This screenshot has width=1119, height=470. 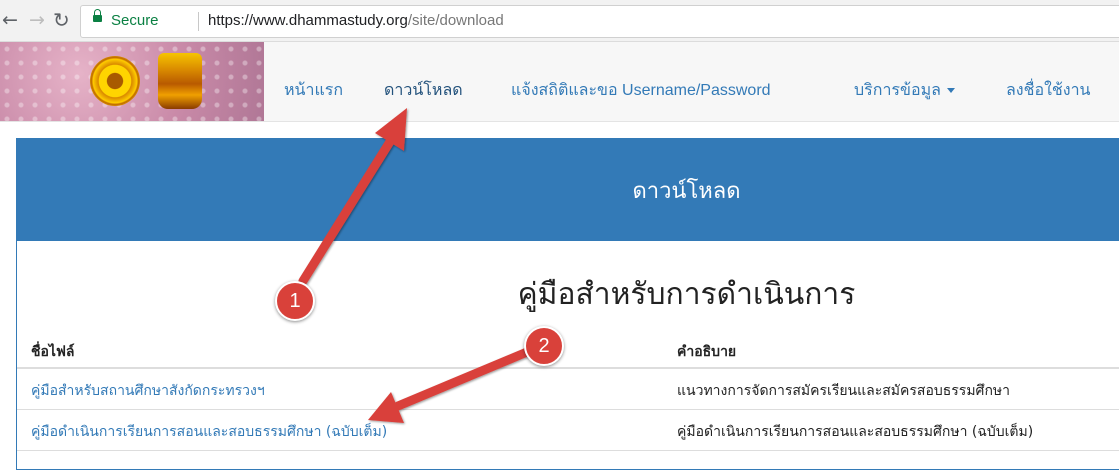 What do you see at coordinates (135, 20) in the screenshot?
I see `secure-label: Secure` at bounding box center [135, 20].